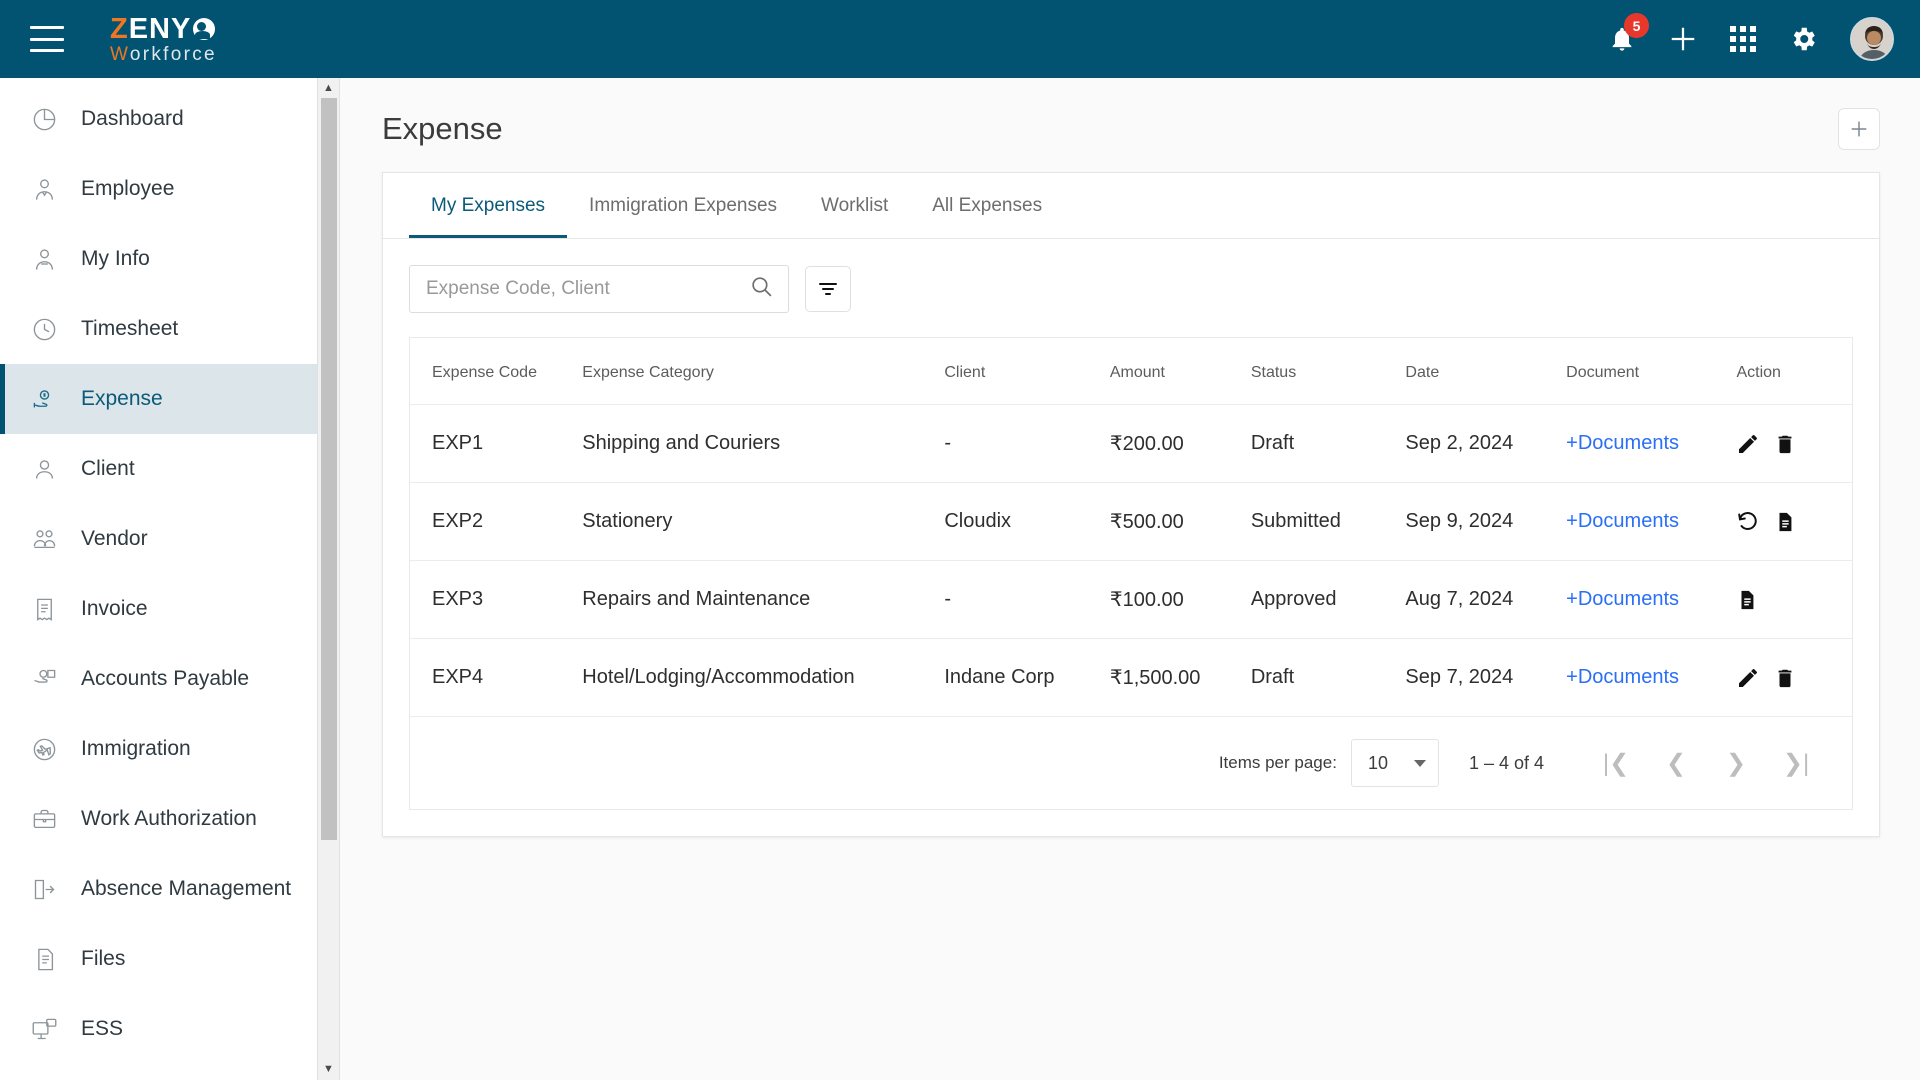 This screenshot has height=1080, width=1920. What do you see at coordinates (1676, 763) in the screenshot?
I see `previous-page-button: ❮` at bounding box center [1676, 763].